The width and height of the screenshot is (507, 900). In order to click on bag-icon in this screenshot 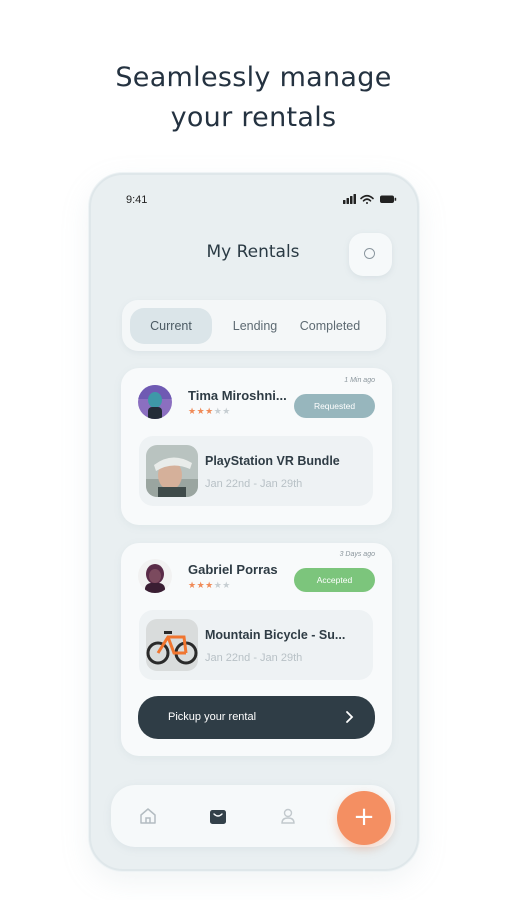, I will do `click(218, 816)`.